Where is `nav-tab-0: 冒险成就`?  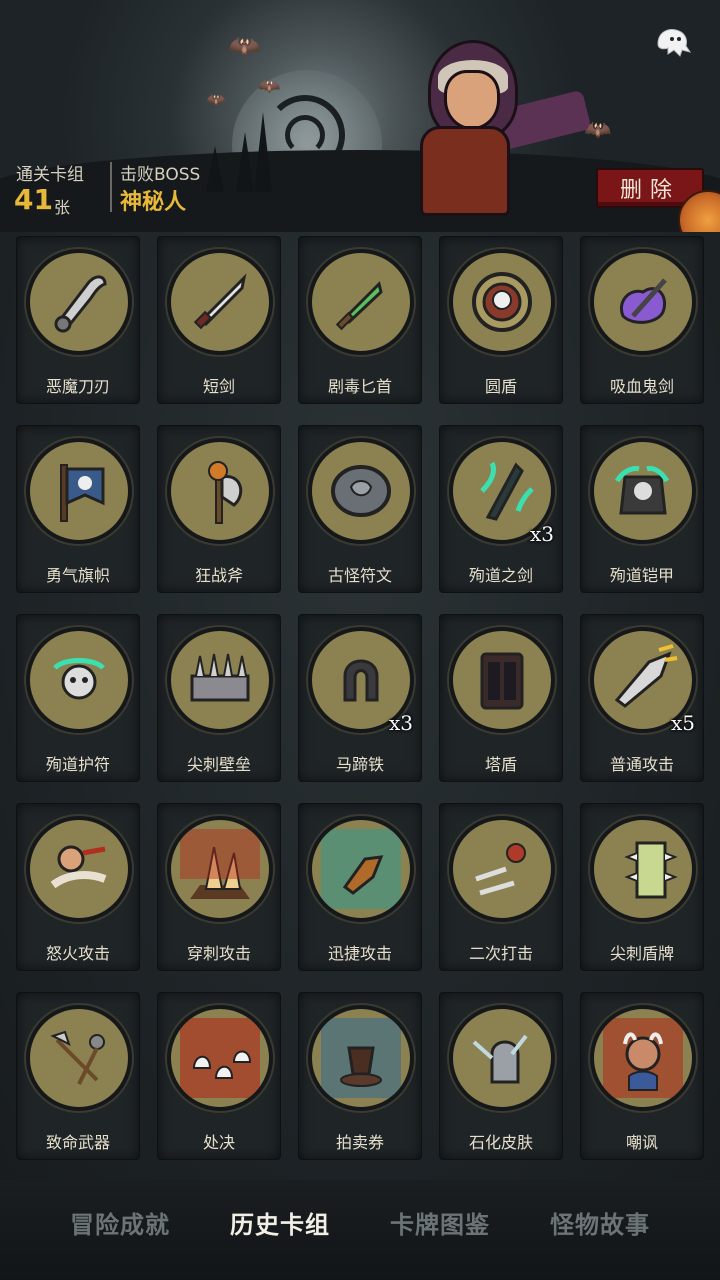 nav-tab-0: 冒险成就 is located at coordinates (120, 1222).